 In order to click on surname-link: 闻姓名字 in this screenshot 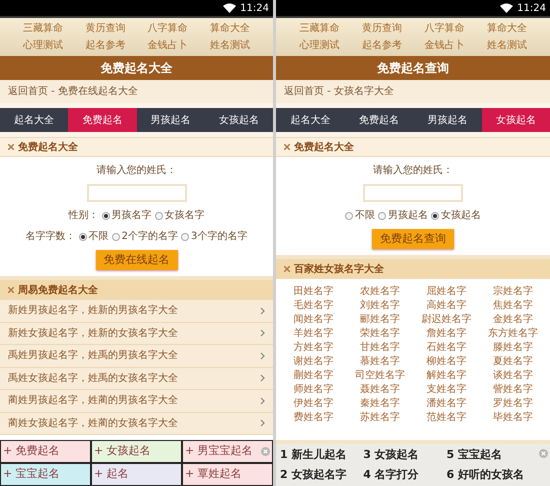, I will do `click(313, 320)`.